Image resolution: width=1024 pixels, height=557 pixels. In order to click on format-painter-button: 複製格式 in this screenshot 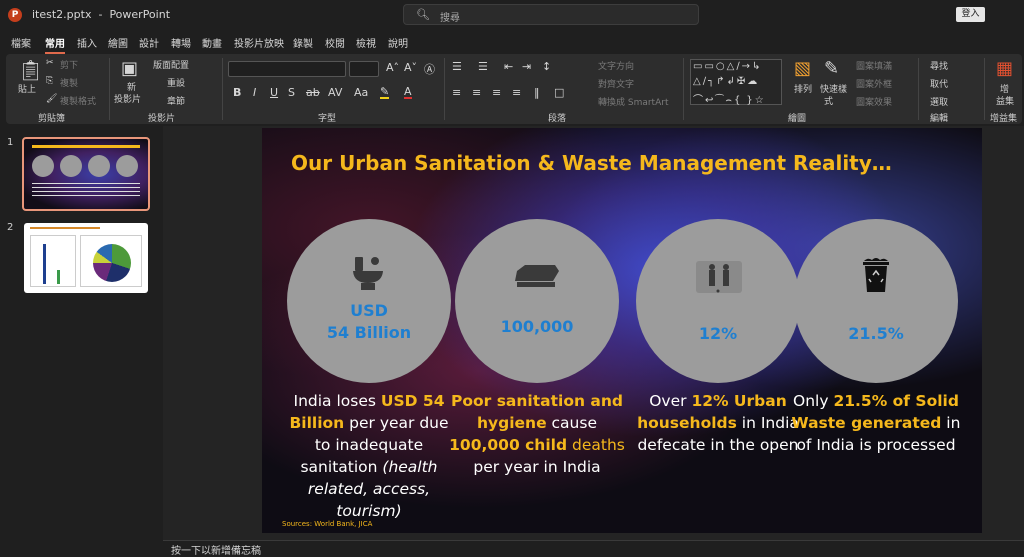, I will do `click(78, 100)`.